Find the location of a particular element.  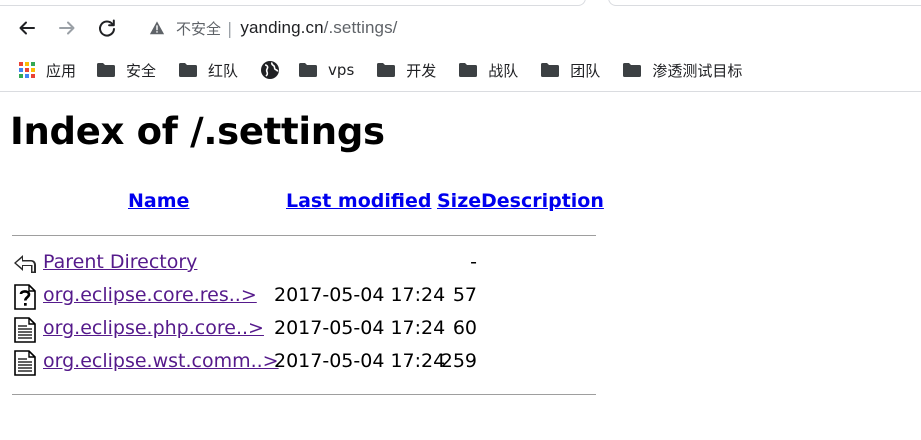

bookmark-apps: 应用 is located at coordinates (47, 70).